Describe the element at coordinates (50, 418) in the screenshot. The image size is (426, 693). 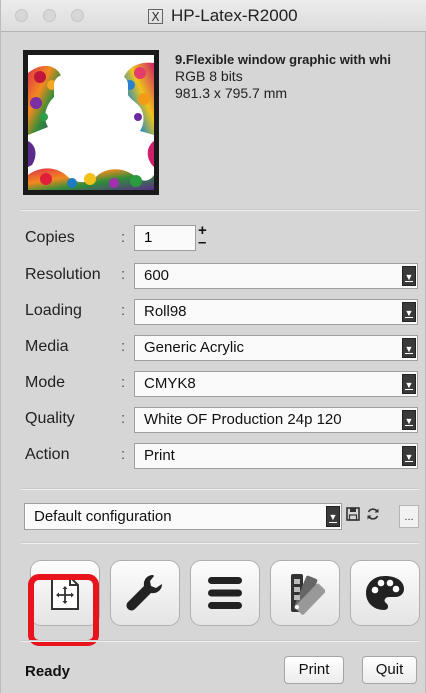
I see `quality-label: Quality` at that location.